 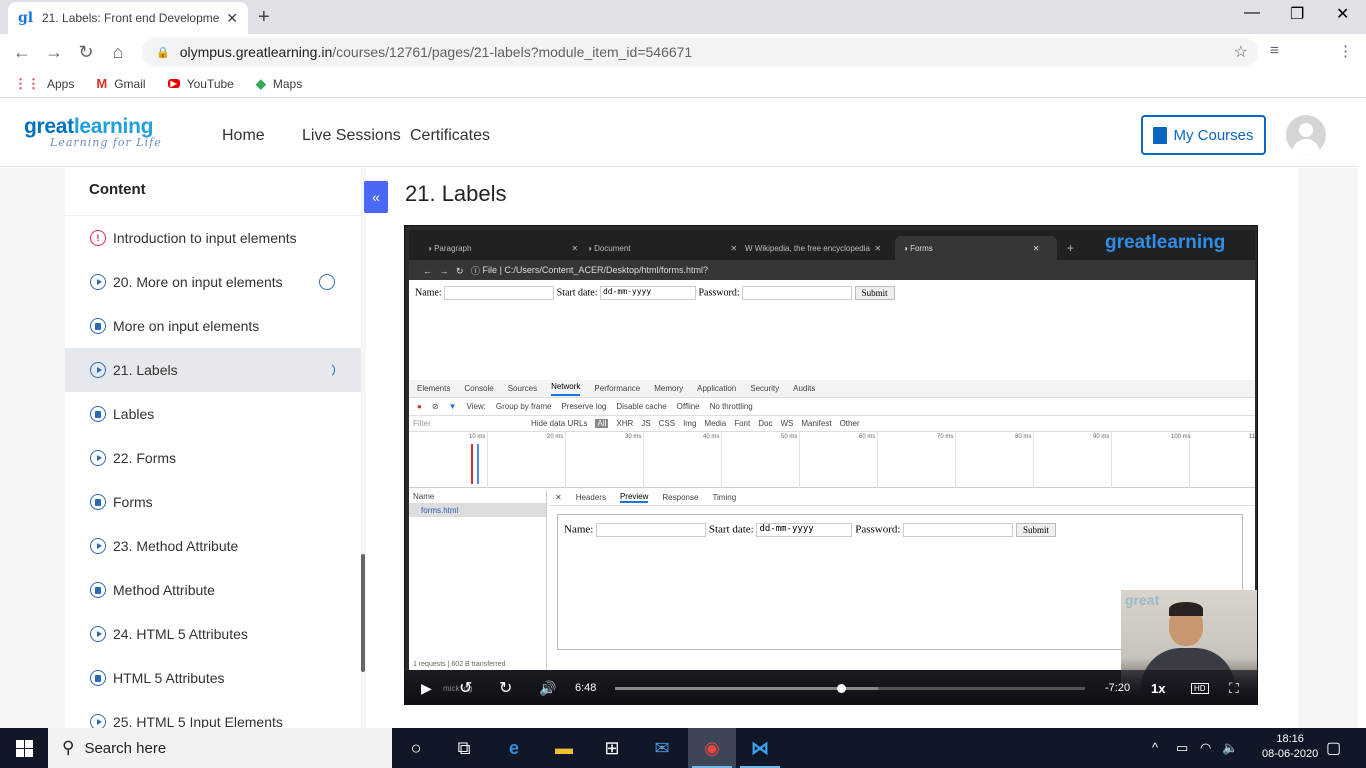 What do you see at coordinates (646, 423) in the screenshot?
I see `filter-chip: JS` at bounding box center [646, 423].